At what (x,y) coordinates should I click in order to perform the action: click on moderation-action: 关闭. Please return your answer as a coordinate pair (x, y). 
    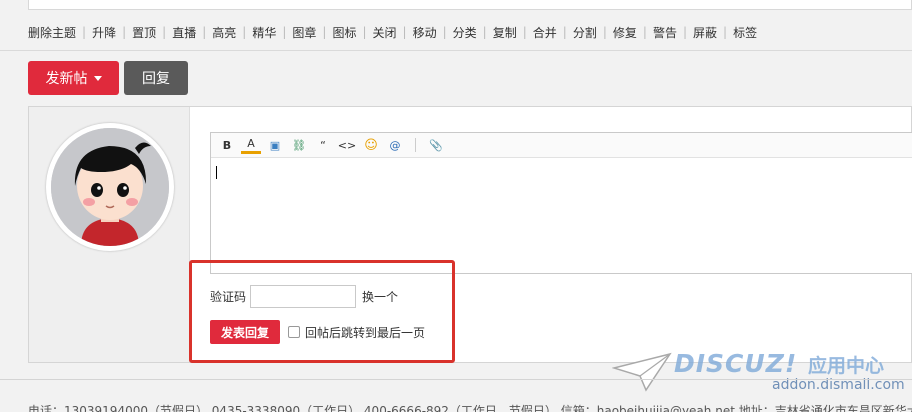
    Looking at the image, I should click on (385, 32).